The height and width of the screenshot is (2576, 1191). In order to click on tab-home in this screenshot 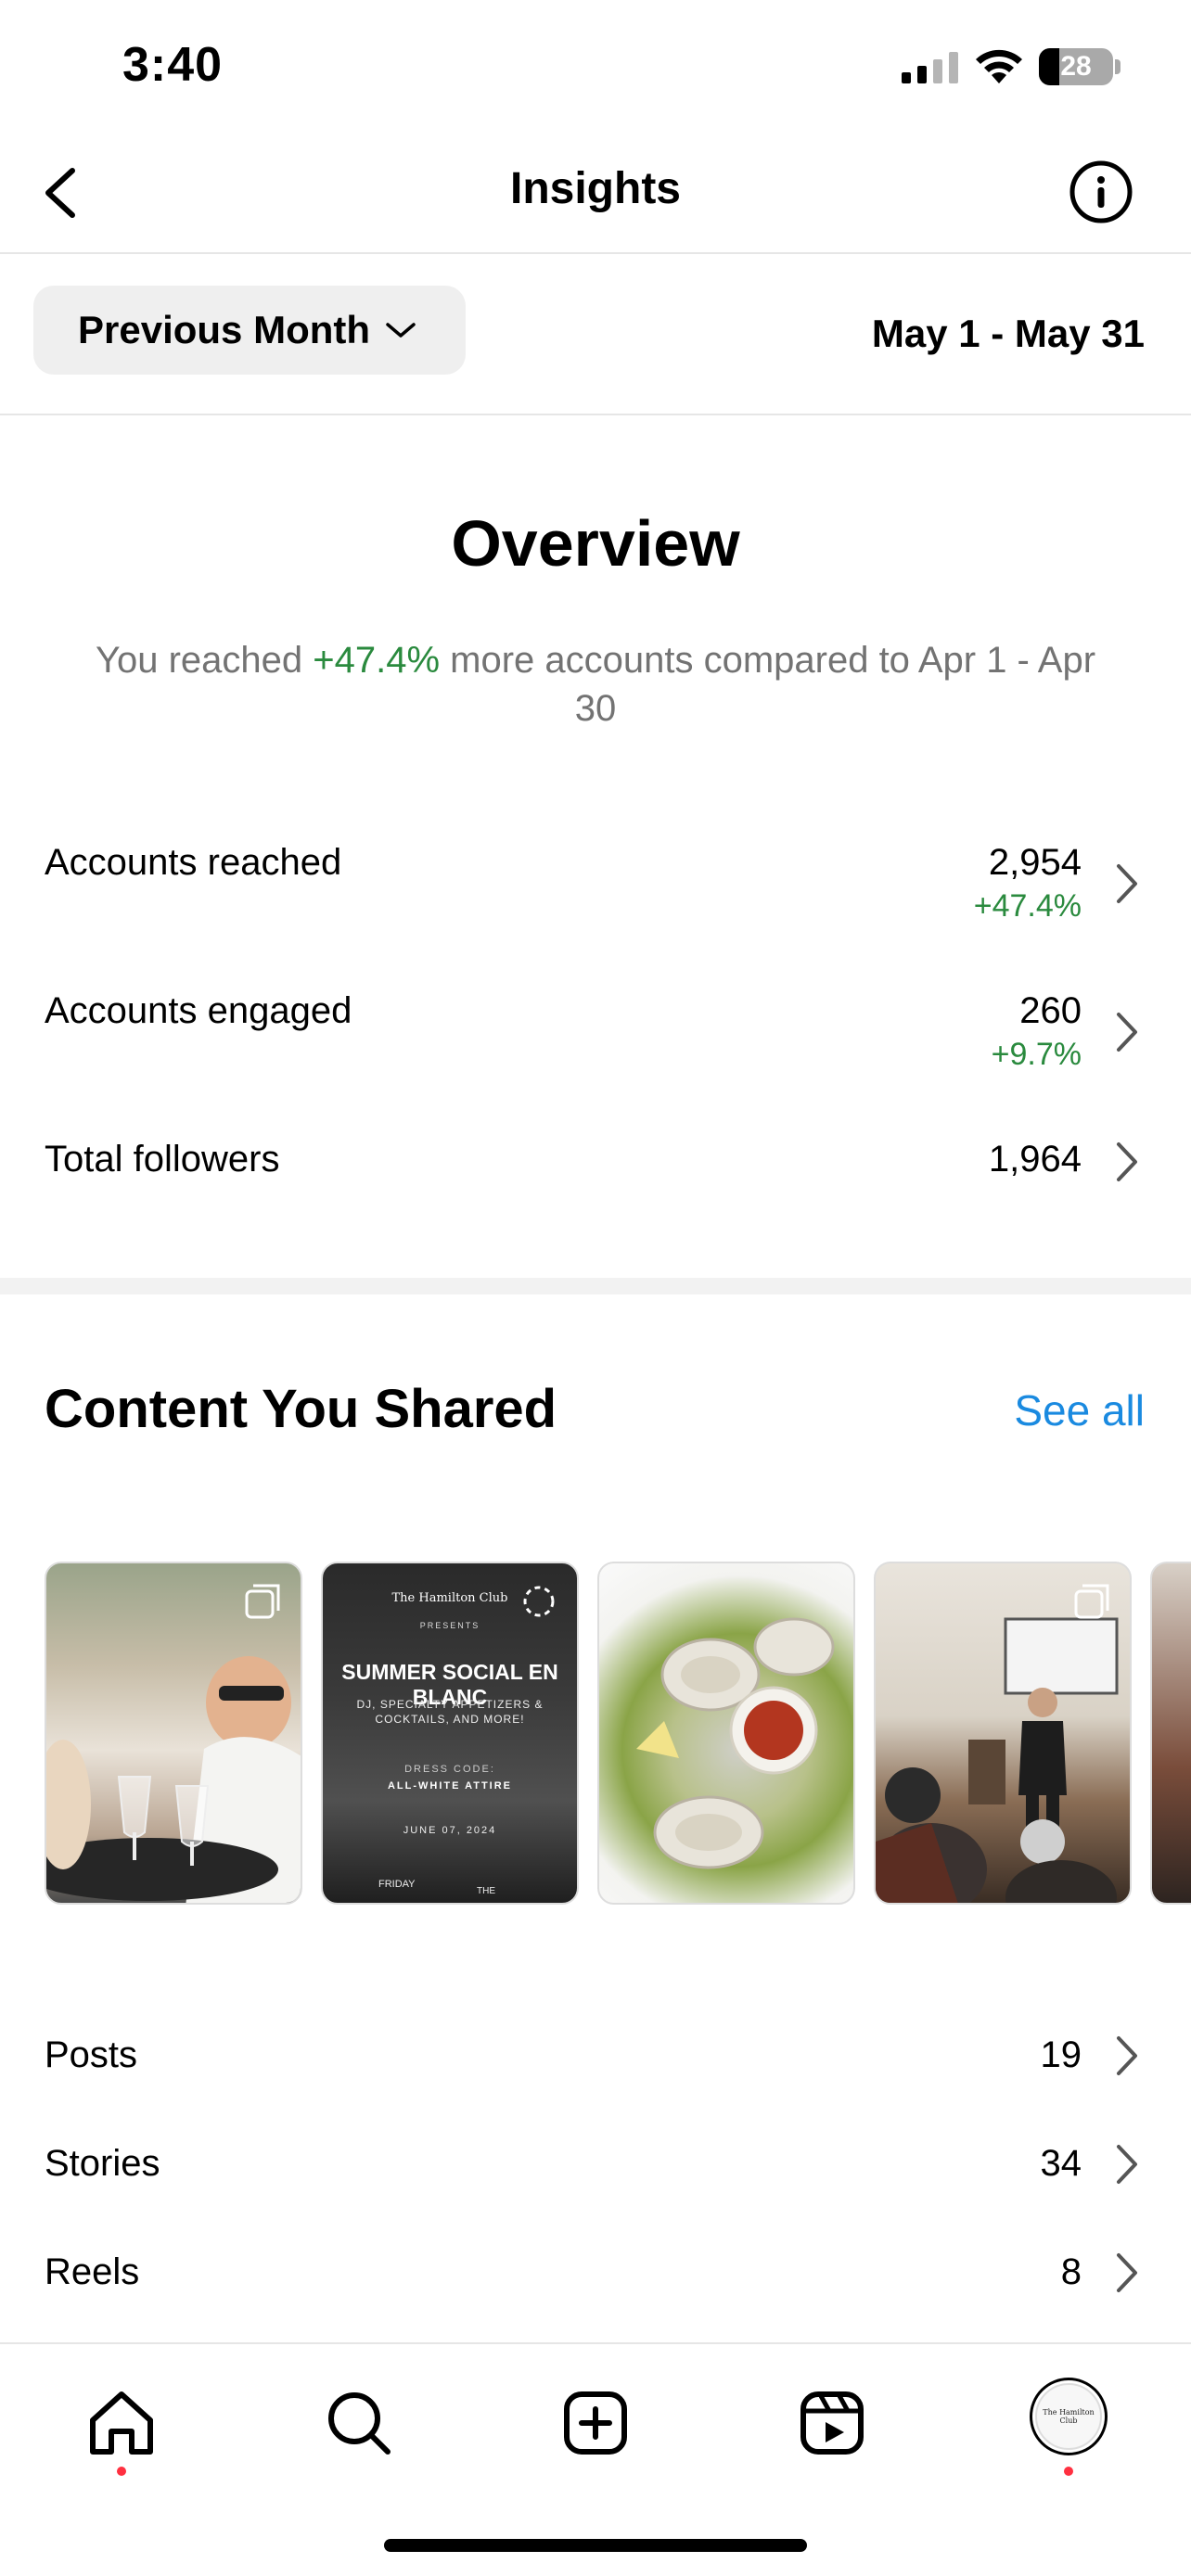, I will do `click(121, 2423)`.